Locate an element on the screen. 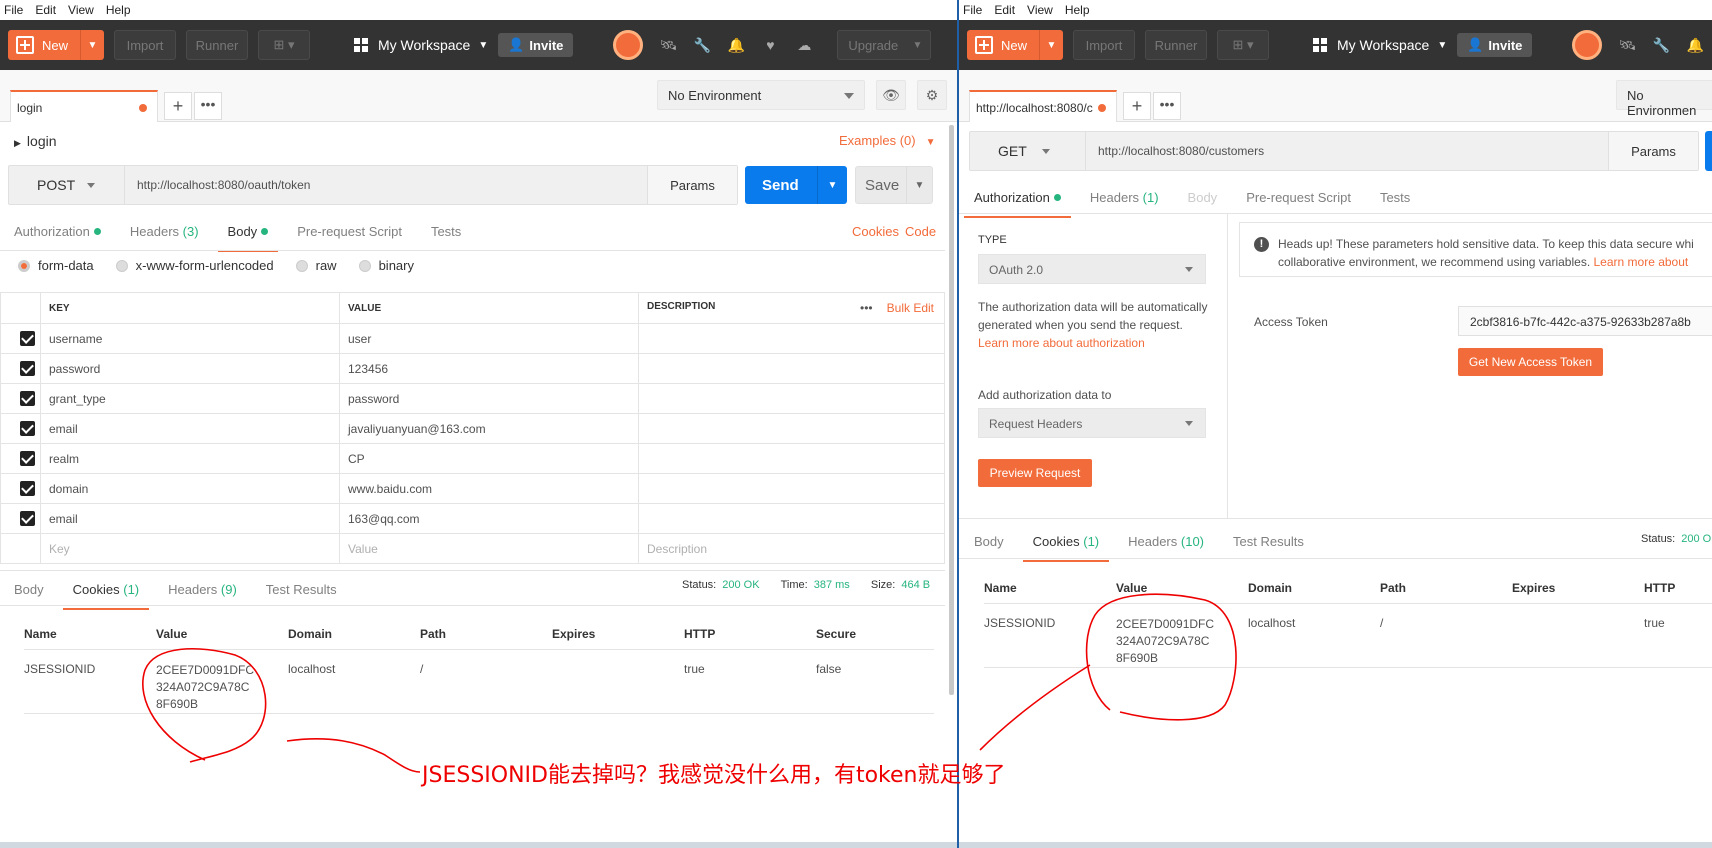 This screenshot has width=1712, height=848. wrench-icon: 🔧 is located at coordinates (702, 45).